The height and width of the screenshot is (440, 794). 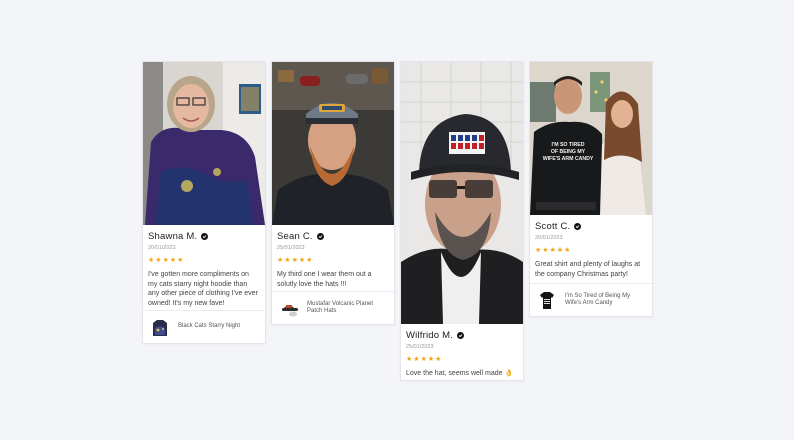 I want to click on review-text: Love the hat, seems well made 👌, so click(x=460, y=373).